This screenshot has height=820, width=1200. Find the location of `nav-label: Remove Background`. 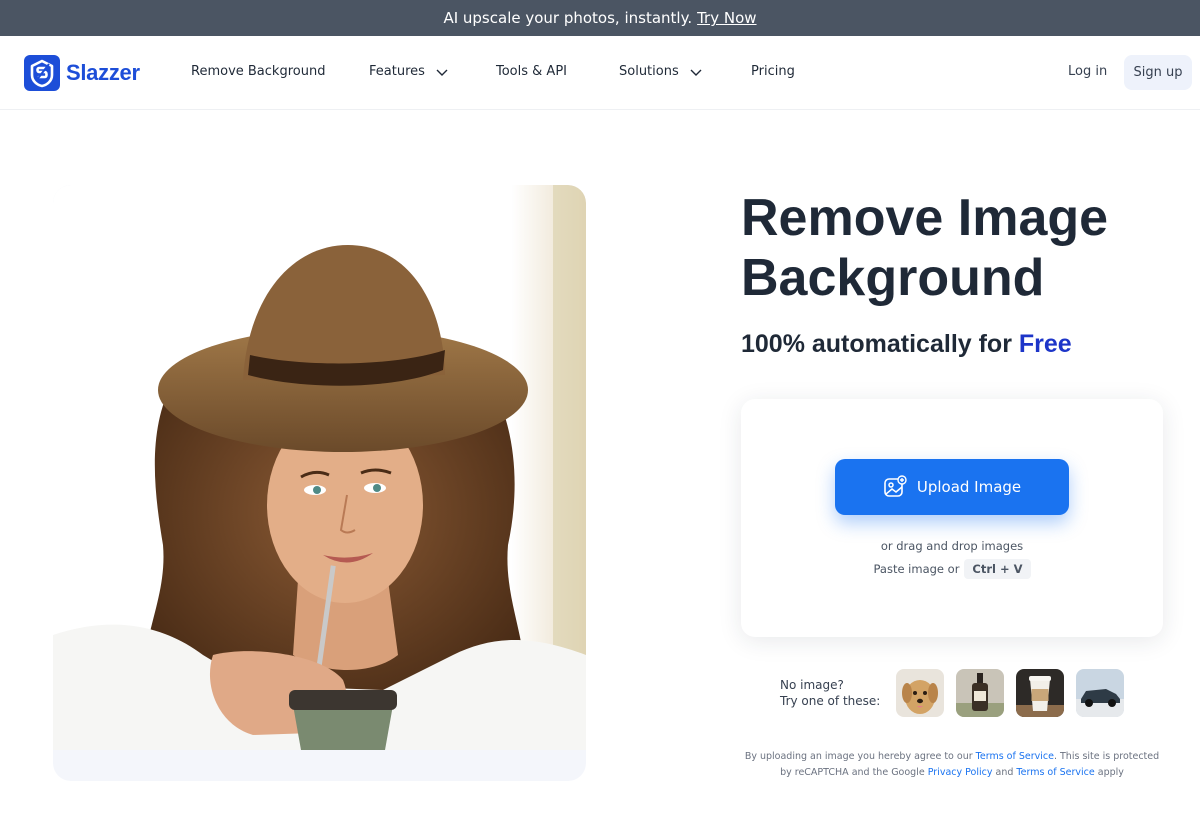

nav-label: Remove Background is located at coordinates (258, 71).